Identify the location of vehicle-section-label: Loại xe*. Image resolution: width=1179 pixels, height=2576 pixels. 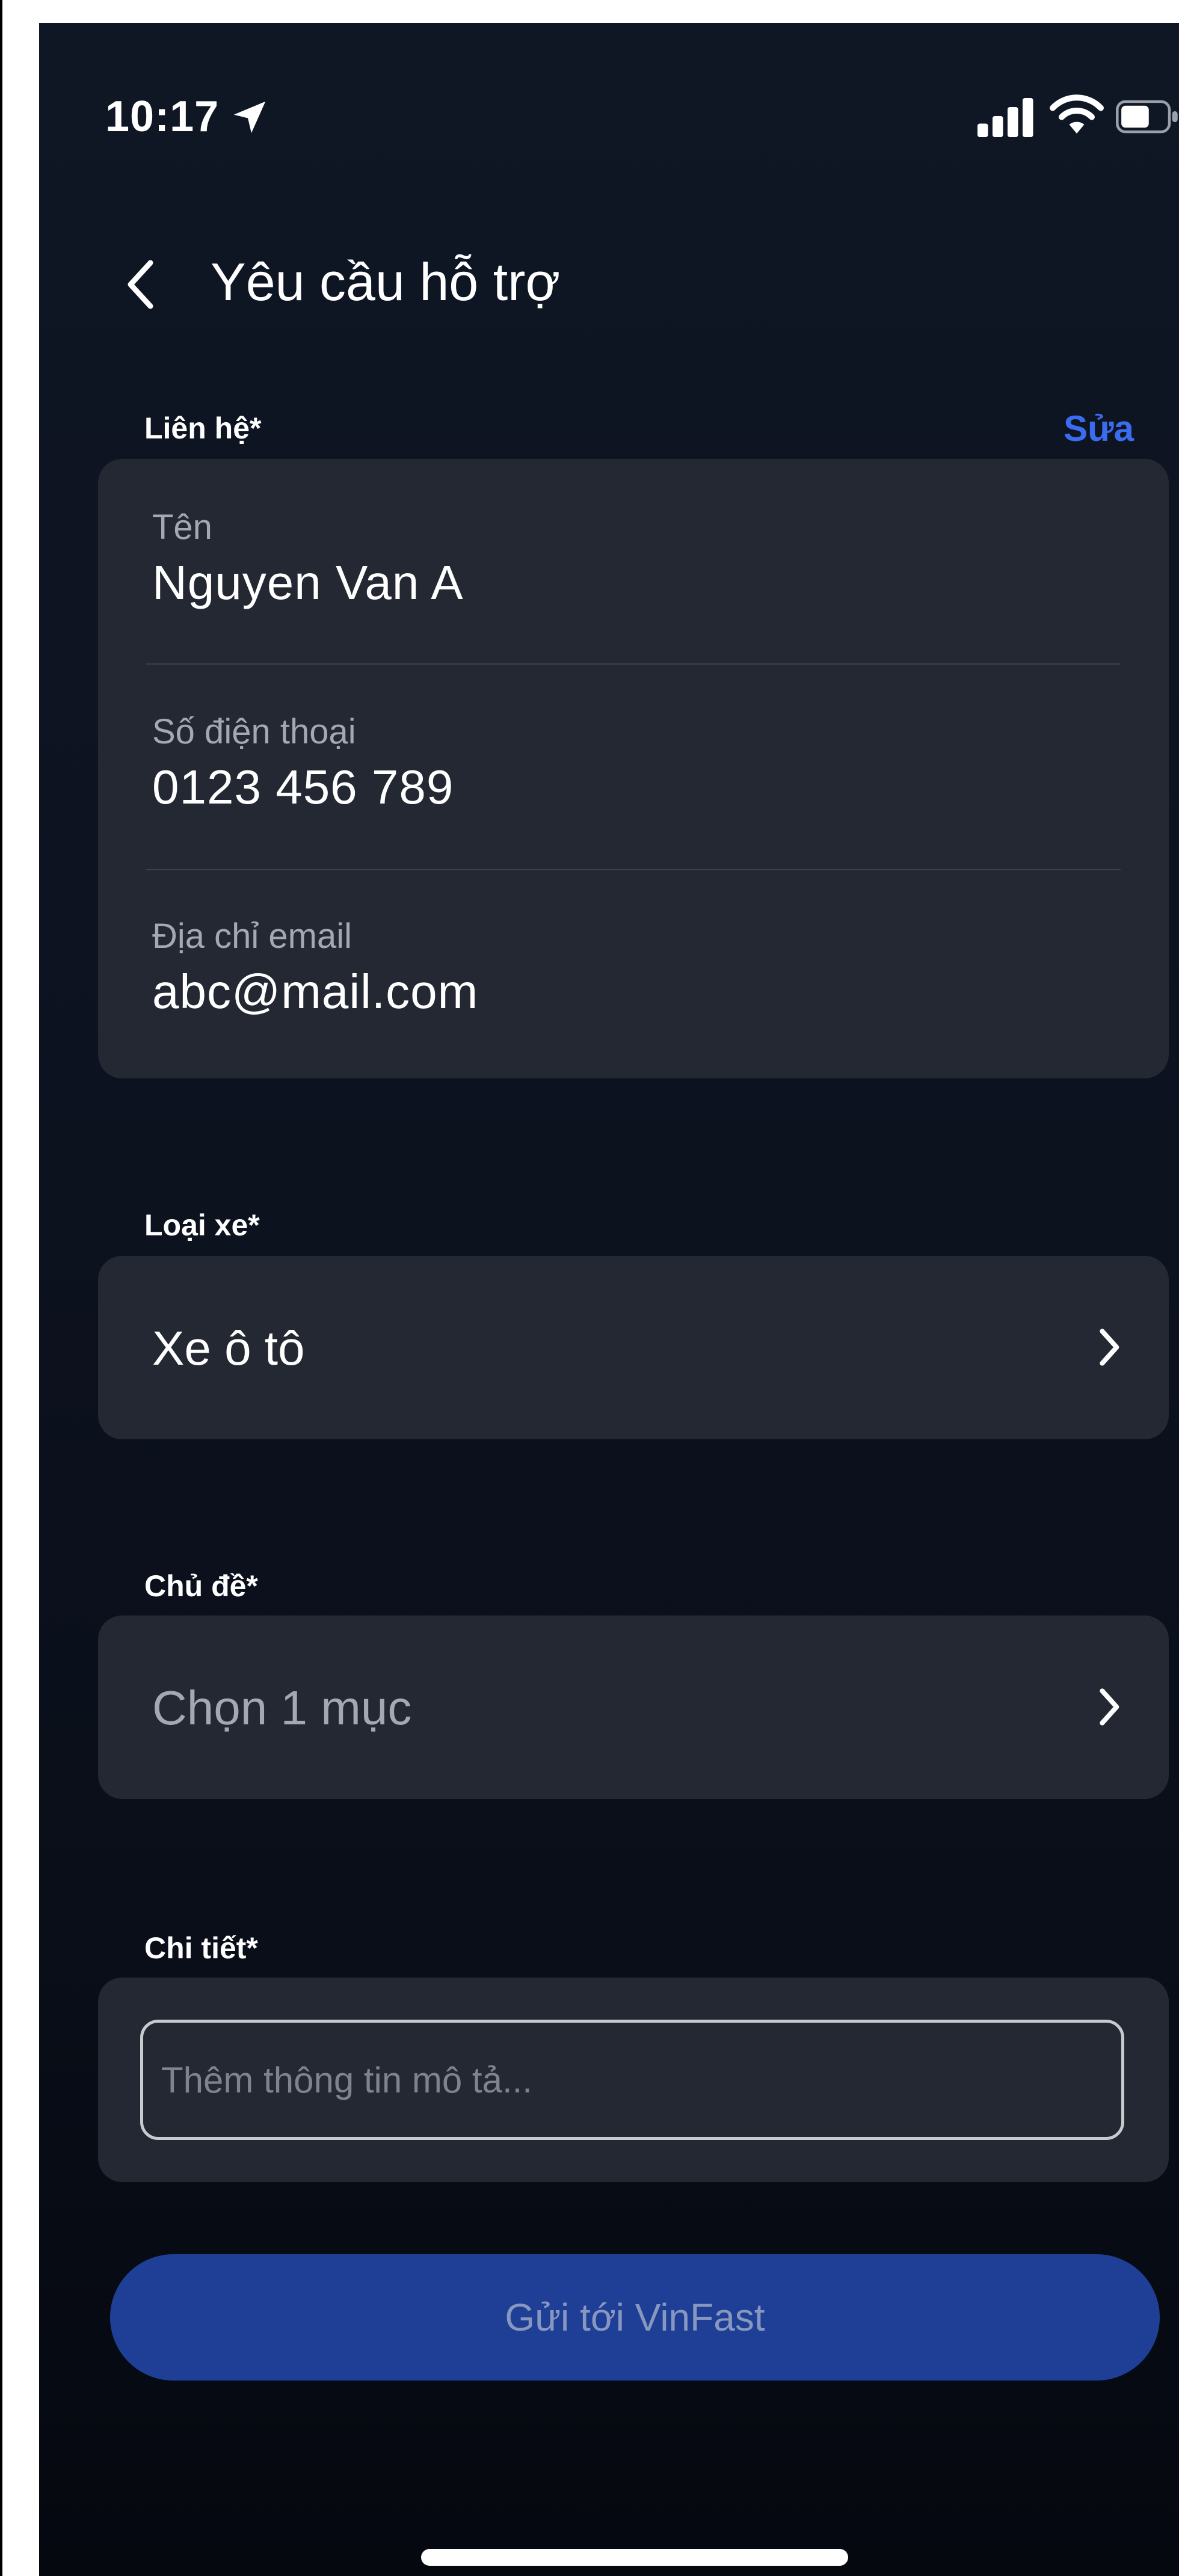
(202, 1225).